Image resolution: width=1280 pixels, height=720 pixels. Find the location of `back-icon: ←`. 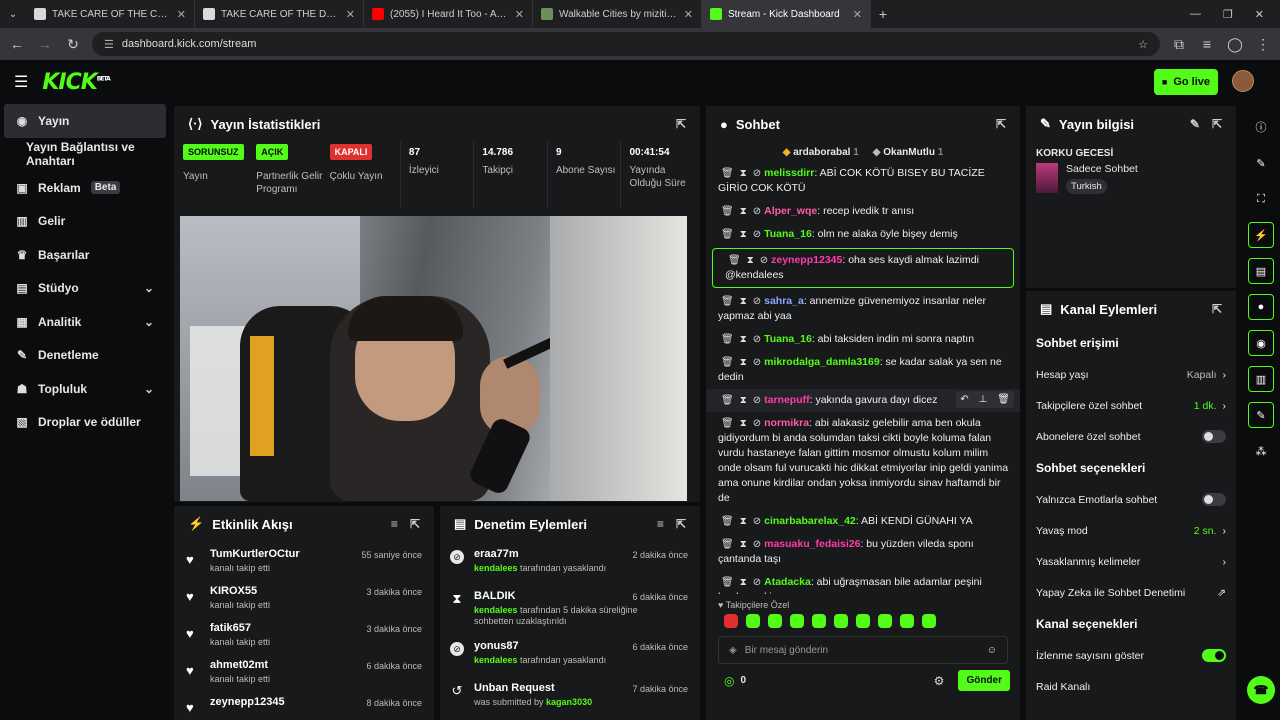

back-icon: ← is located at coordinates (17, 44).